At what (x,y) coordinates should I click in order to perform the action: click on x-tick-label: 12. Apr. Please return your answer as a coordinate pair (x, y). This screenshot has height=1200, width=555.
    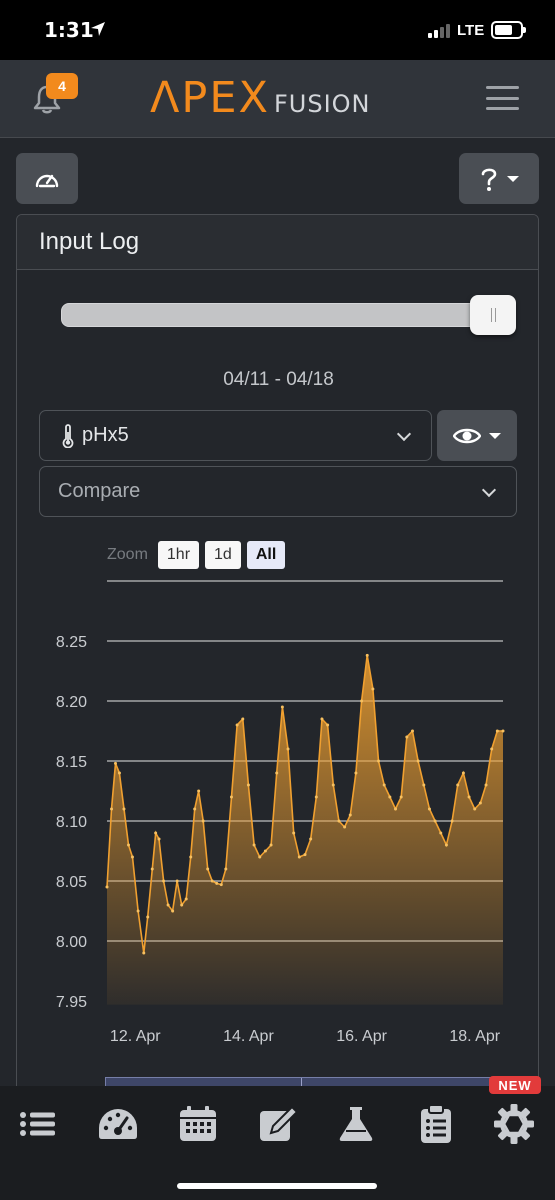
    Looking at the image, I should click on (135, 1036).